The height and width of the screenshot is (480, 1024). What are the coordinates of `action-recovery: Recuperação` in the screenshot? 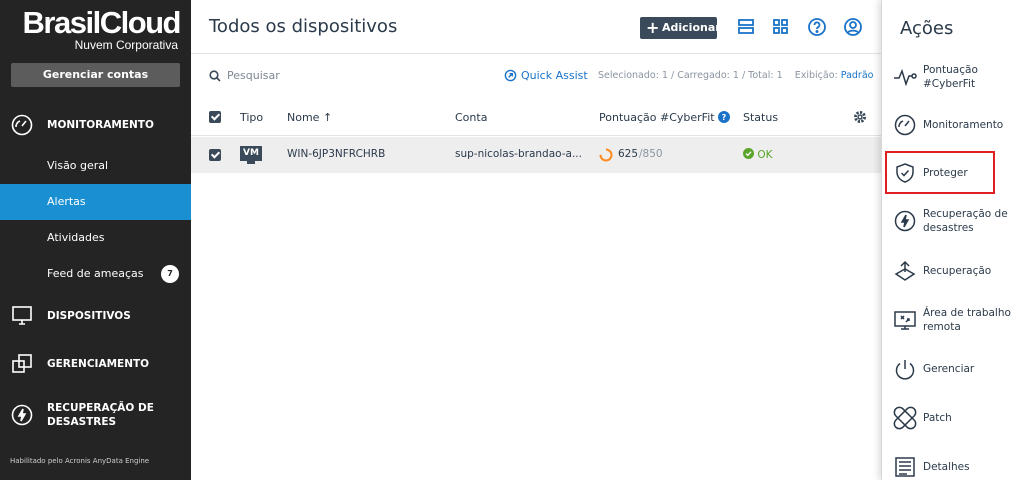 It's located at (953, 271).